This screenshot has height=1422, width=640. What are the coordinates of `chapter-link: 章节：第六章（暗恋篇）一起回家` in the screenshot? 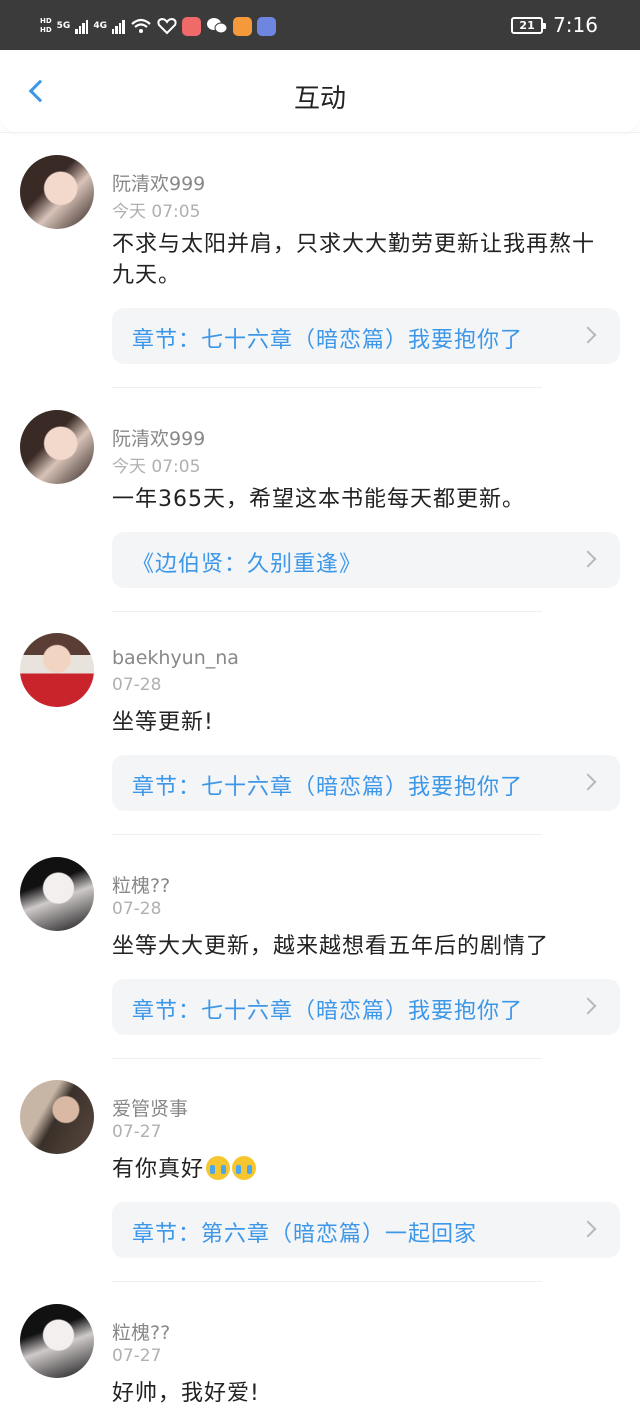 It's located at (366, 1230).